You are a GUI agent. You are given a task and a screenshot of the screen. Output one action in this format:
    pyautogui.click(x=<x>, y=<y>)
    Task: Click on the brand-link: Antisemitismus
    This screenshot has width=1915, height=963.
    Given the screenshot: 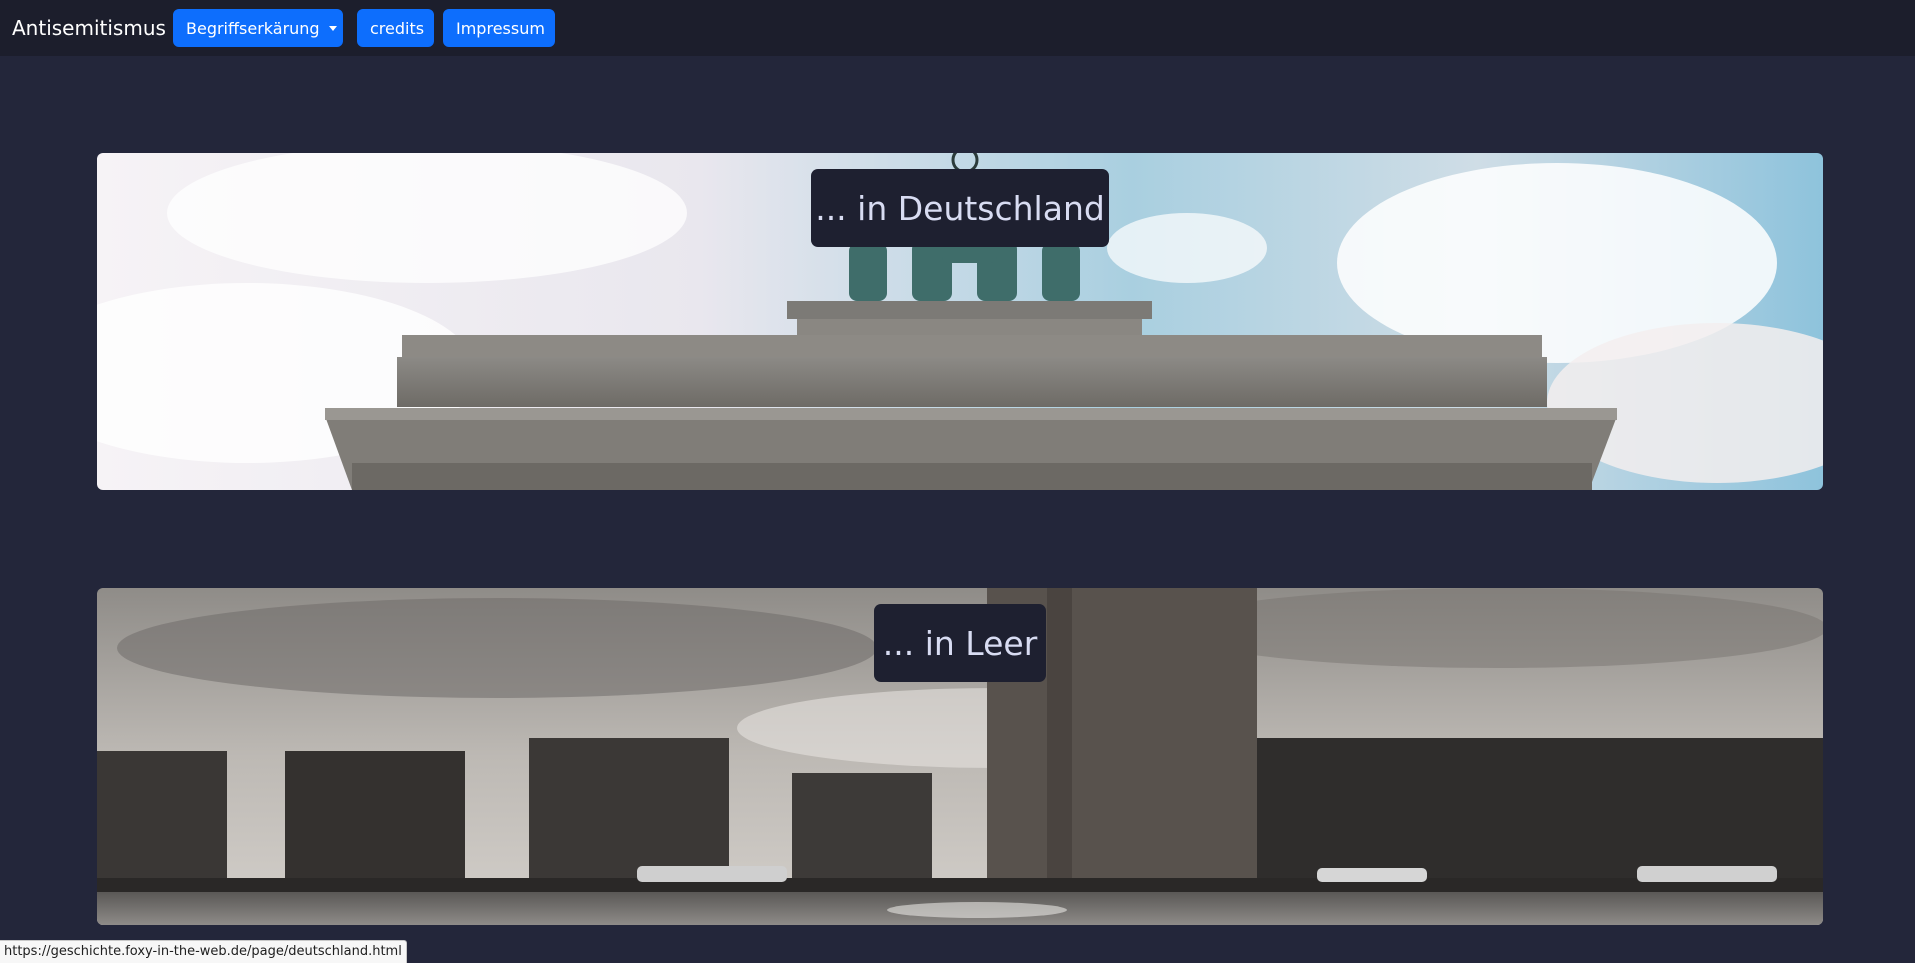 What is the action you would take?
    pyautogui.click(x=89, y=28)
    